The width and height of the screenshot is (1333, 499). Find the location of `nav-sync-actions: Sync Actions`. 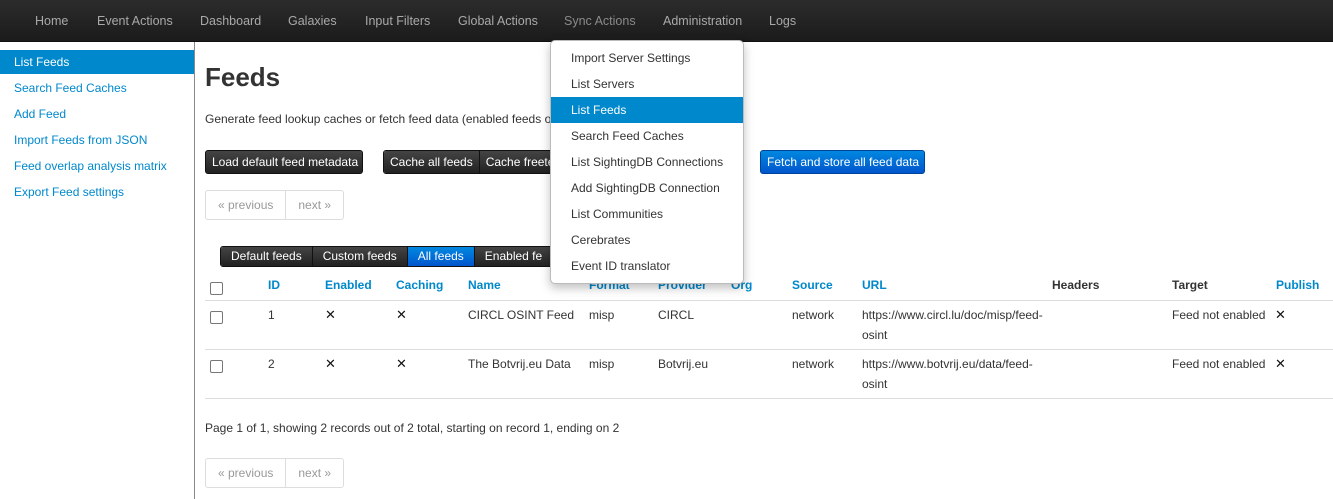

nav-sync-actions: Sync Actions is located at coordinates (600, 21).